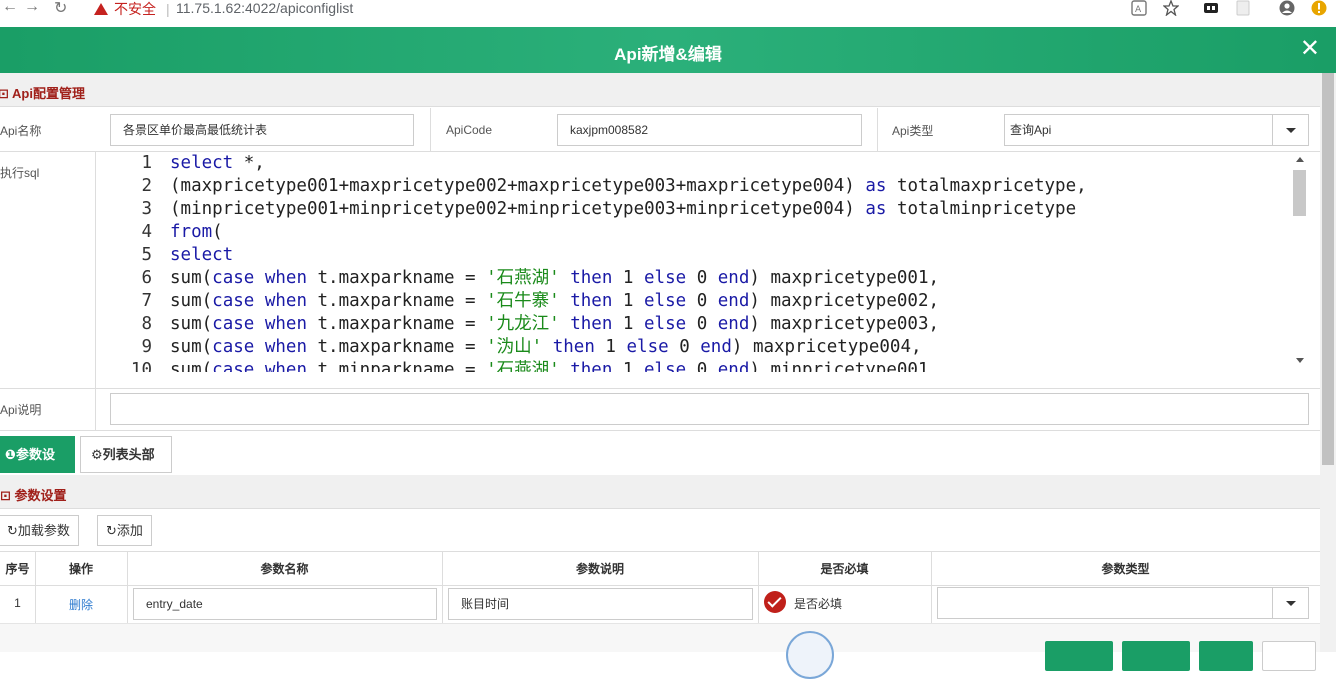 This screenshot has width=1336, height=679. I want to click on config-section-title: ⊡ Api配置管理, so click(42, 93).